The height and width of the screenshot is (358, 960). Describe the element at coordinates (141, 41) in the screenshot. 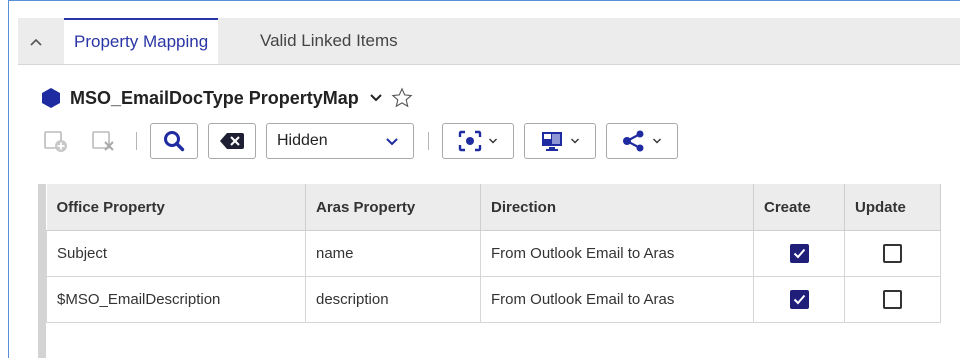

I see `tab-property-mapping: Property Mapping` at that location.